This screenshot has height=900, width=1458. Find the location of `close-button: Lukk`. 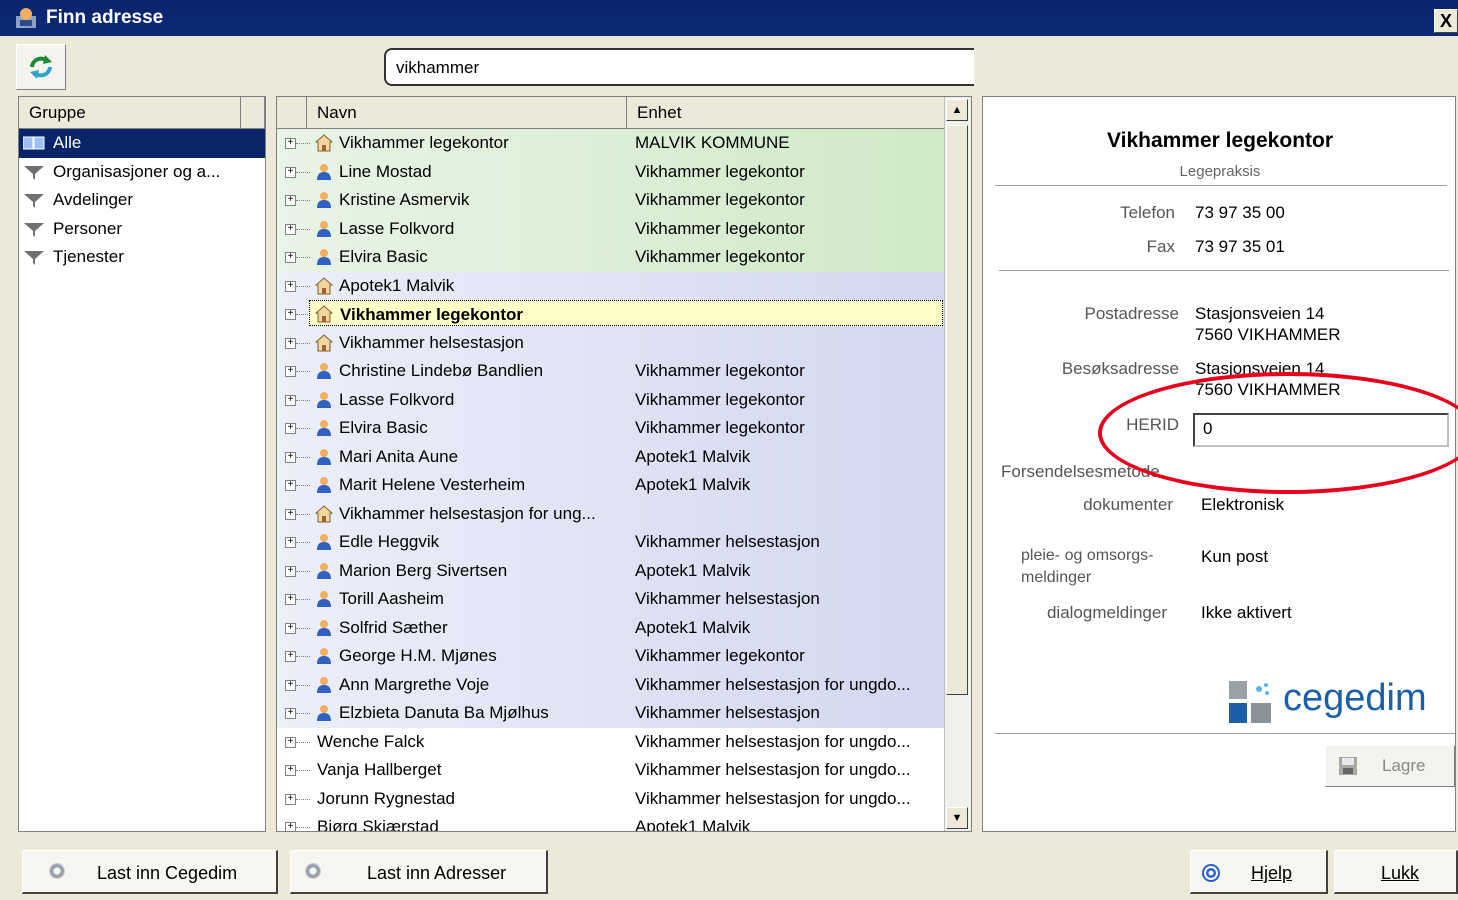

close-button: Lukk is located at coordinates (1396, 872).